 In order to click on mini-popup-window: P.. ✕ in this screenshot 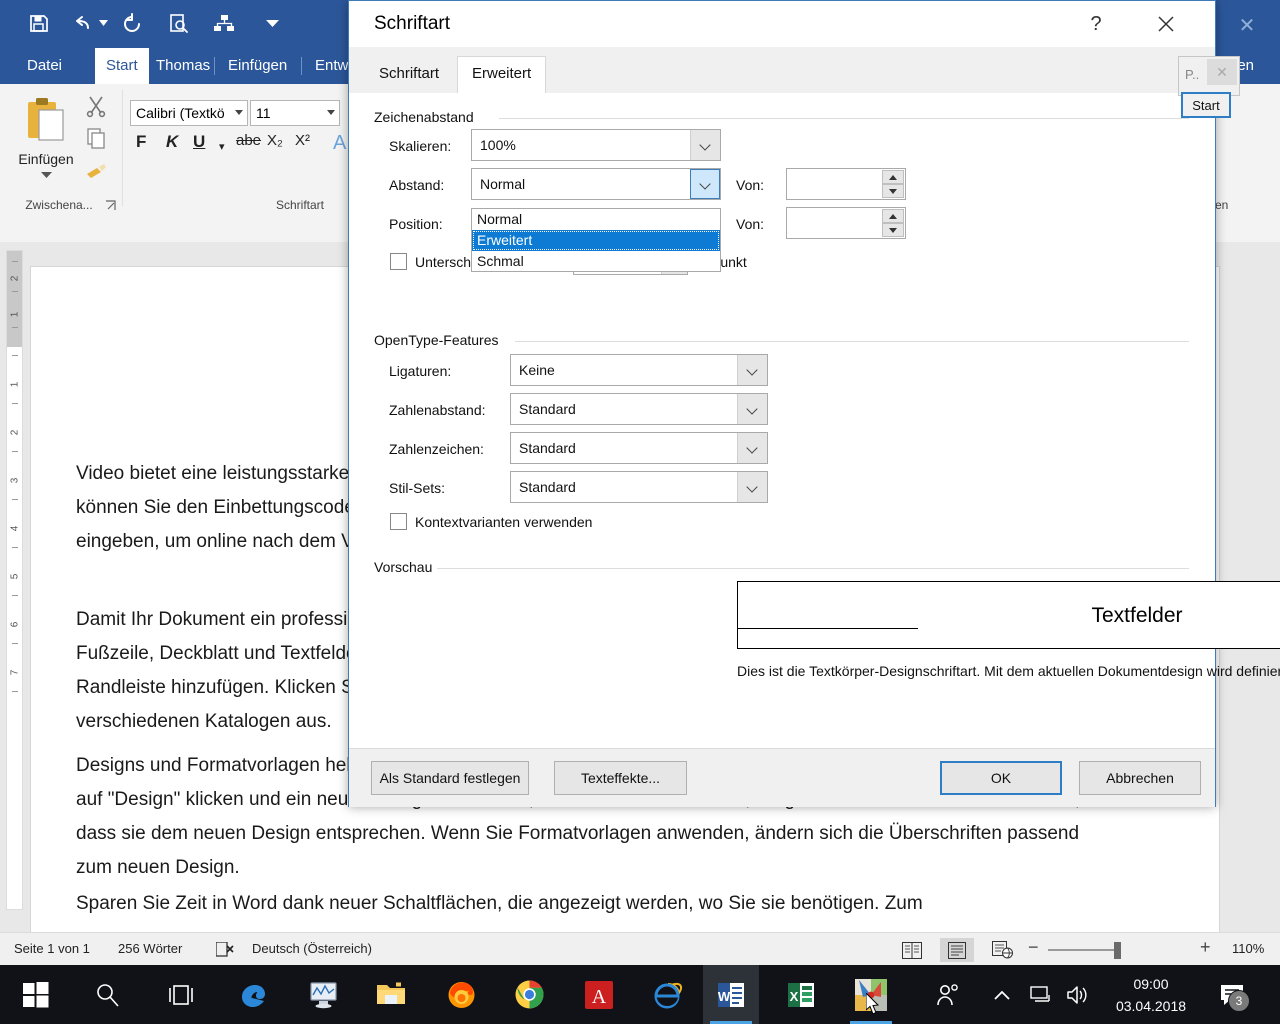, I will do `click(1209, 76)`.